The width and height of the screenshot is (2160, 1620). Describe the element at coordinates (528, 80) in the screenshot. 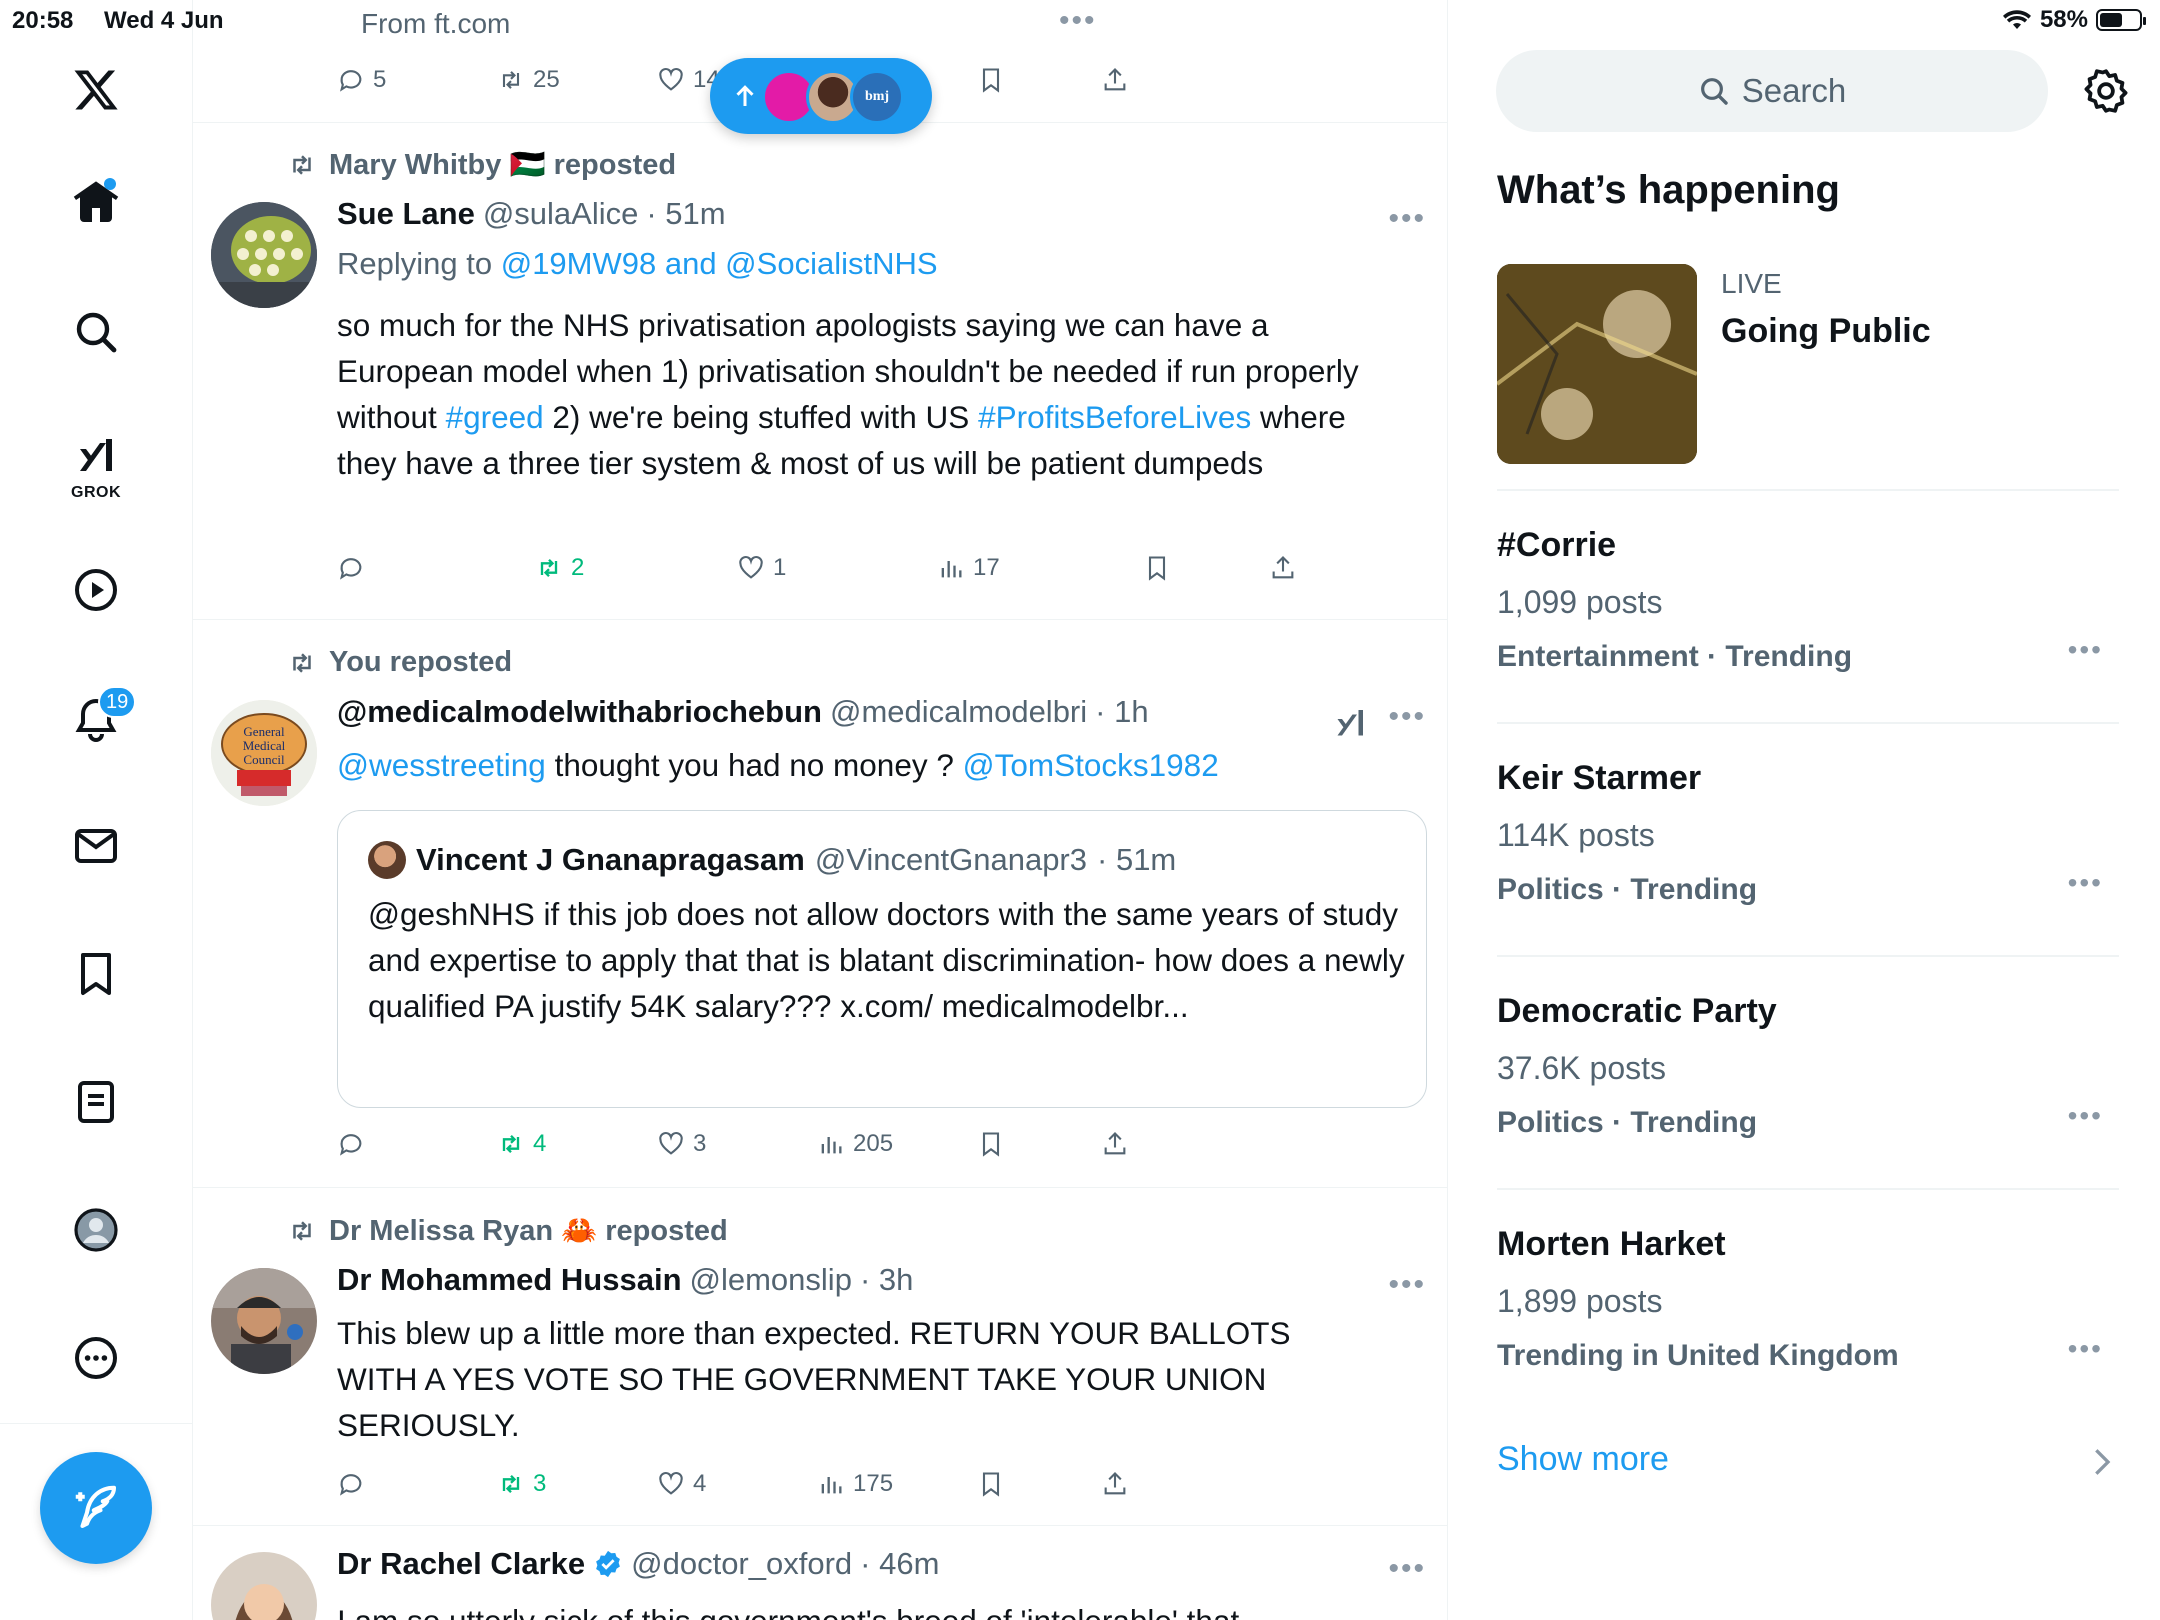

I see `repost-button: 25` at that location.